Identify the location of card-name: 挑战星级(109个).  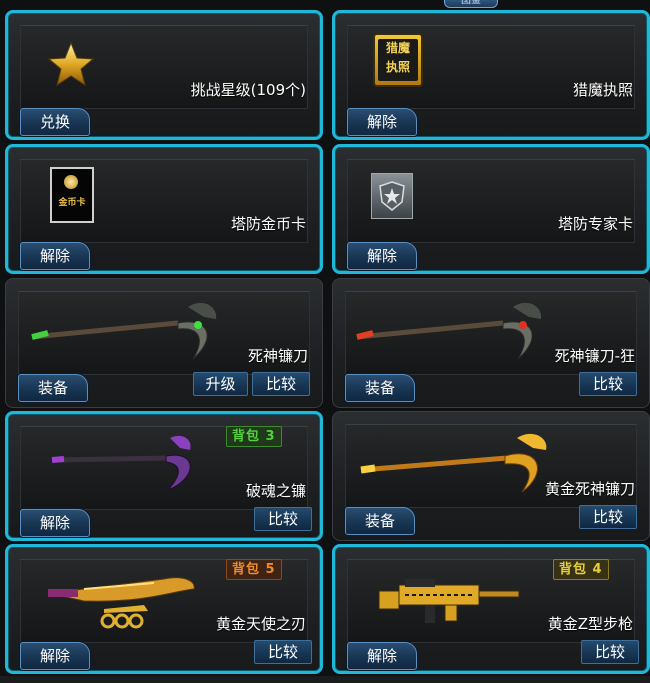
(248, 90).